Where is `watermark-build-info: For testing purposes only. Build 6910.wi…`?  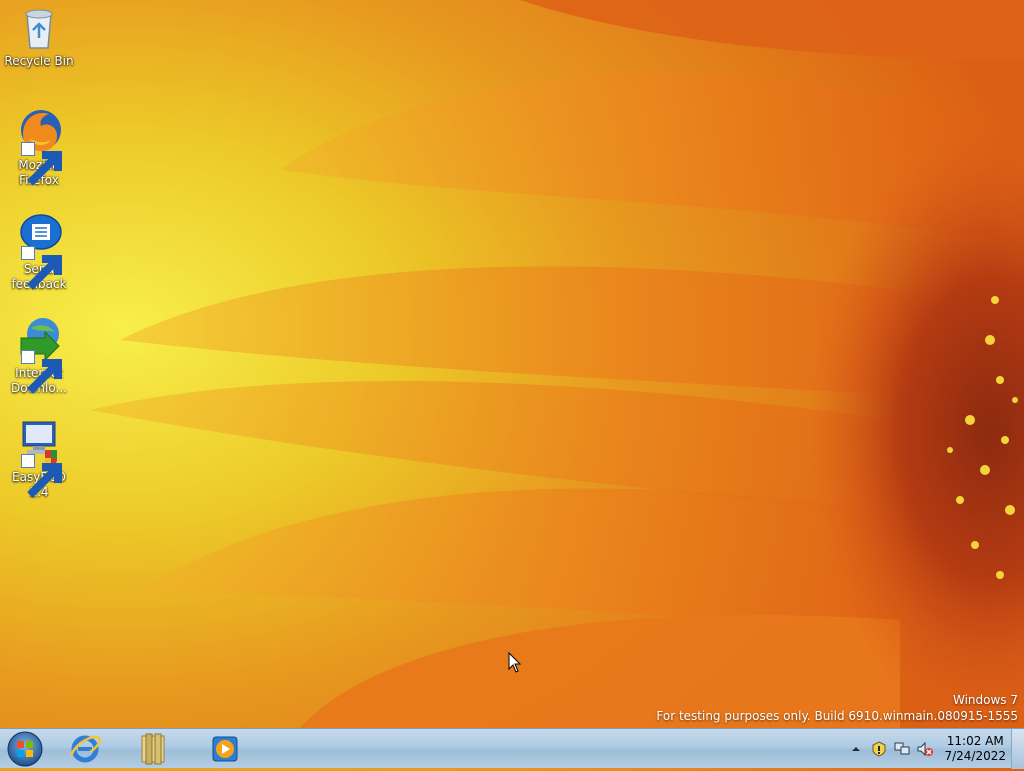 watermark-build-info: For testing purposes only. Build 6910.wi… is located at coordinates (837, 716).